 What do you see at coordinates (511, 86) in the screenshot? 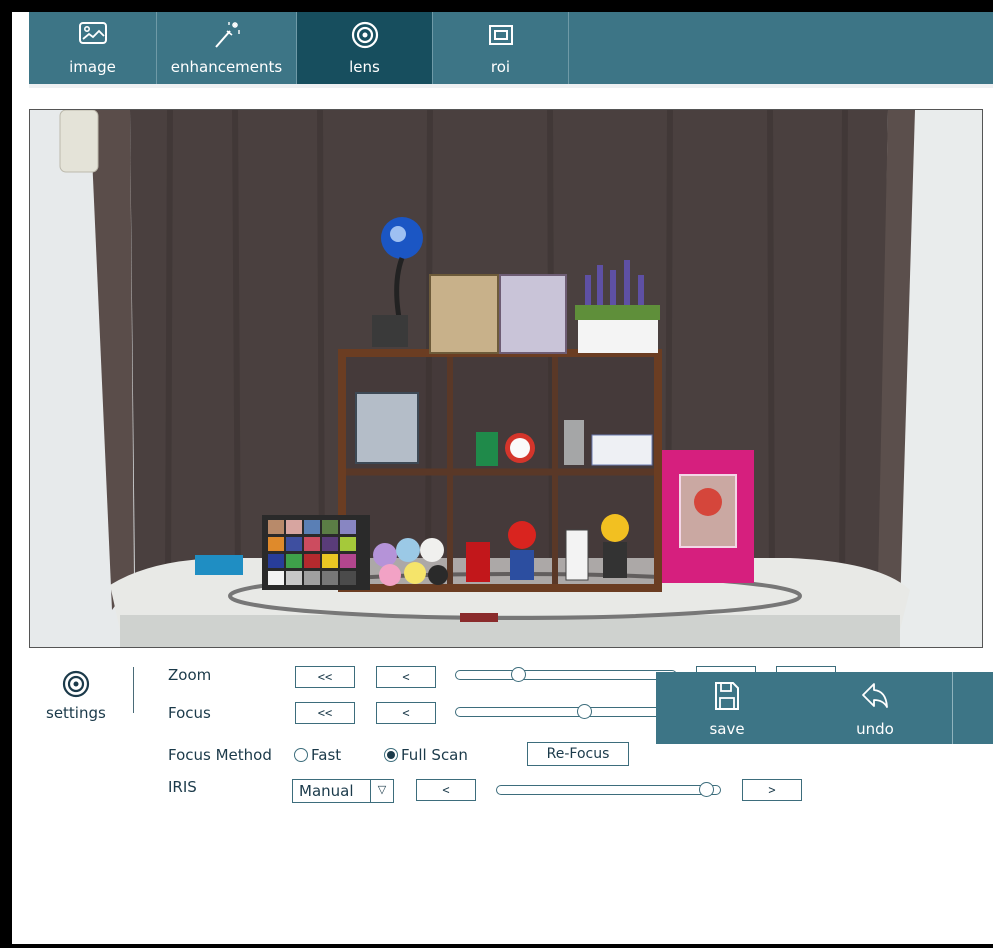
I see `tab-bar-underline` at bounding box center [511, 86].